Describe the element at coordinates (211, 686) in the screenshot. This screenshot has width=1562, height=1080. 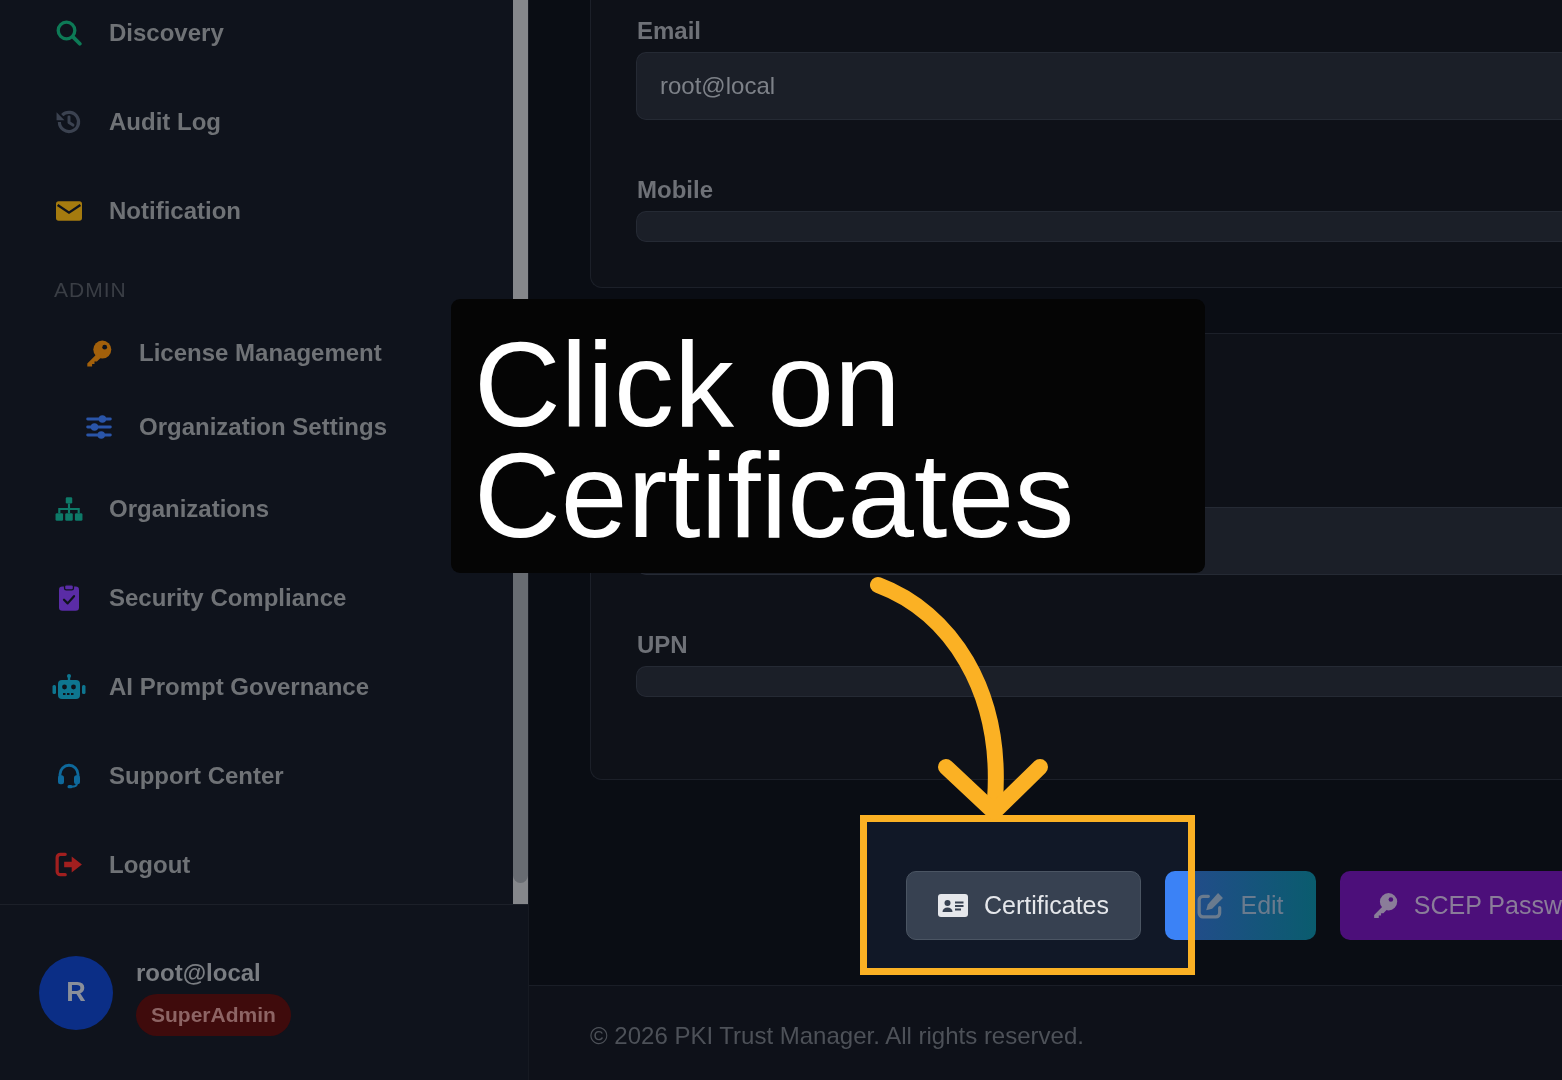
I see `sidebar-link: AI Prompt Governance` at that location.